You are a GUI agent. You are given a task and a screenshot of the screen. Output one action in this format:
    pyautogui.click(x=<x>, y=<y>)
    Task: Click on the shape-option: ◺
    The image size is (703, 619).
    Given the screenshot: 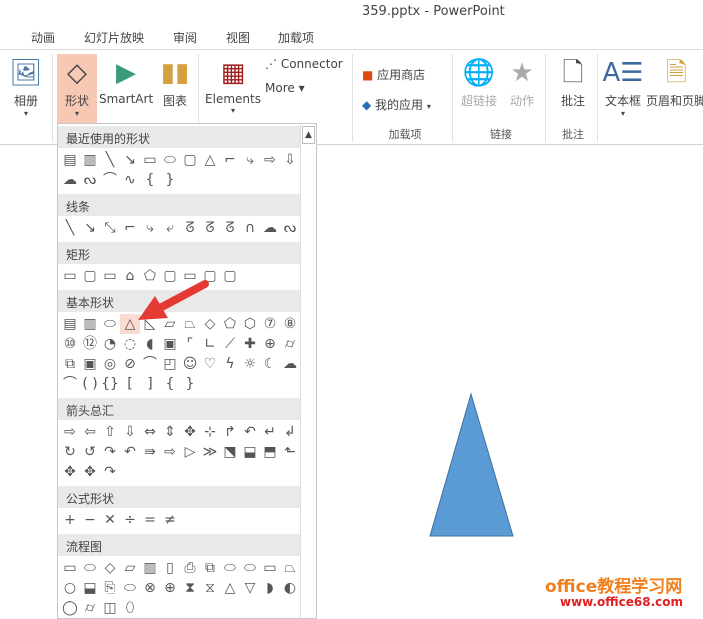 What is the action you would take?
    pyautogui.click(x=150, y=324)
    